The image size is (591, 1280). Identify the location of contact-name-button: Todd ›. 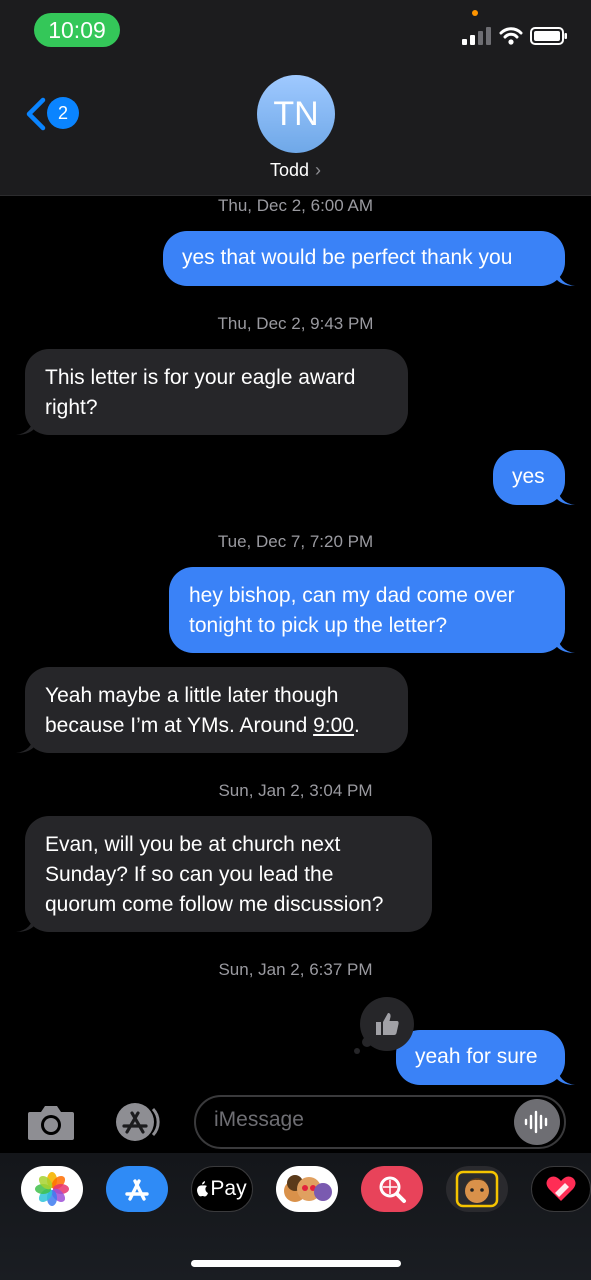
(295, 170).